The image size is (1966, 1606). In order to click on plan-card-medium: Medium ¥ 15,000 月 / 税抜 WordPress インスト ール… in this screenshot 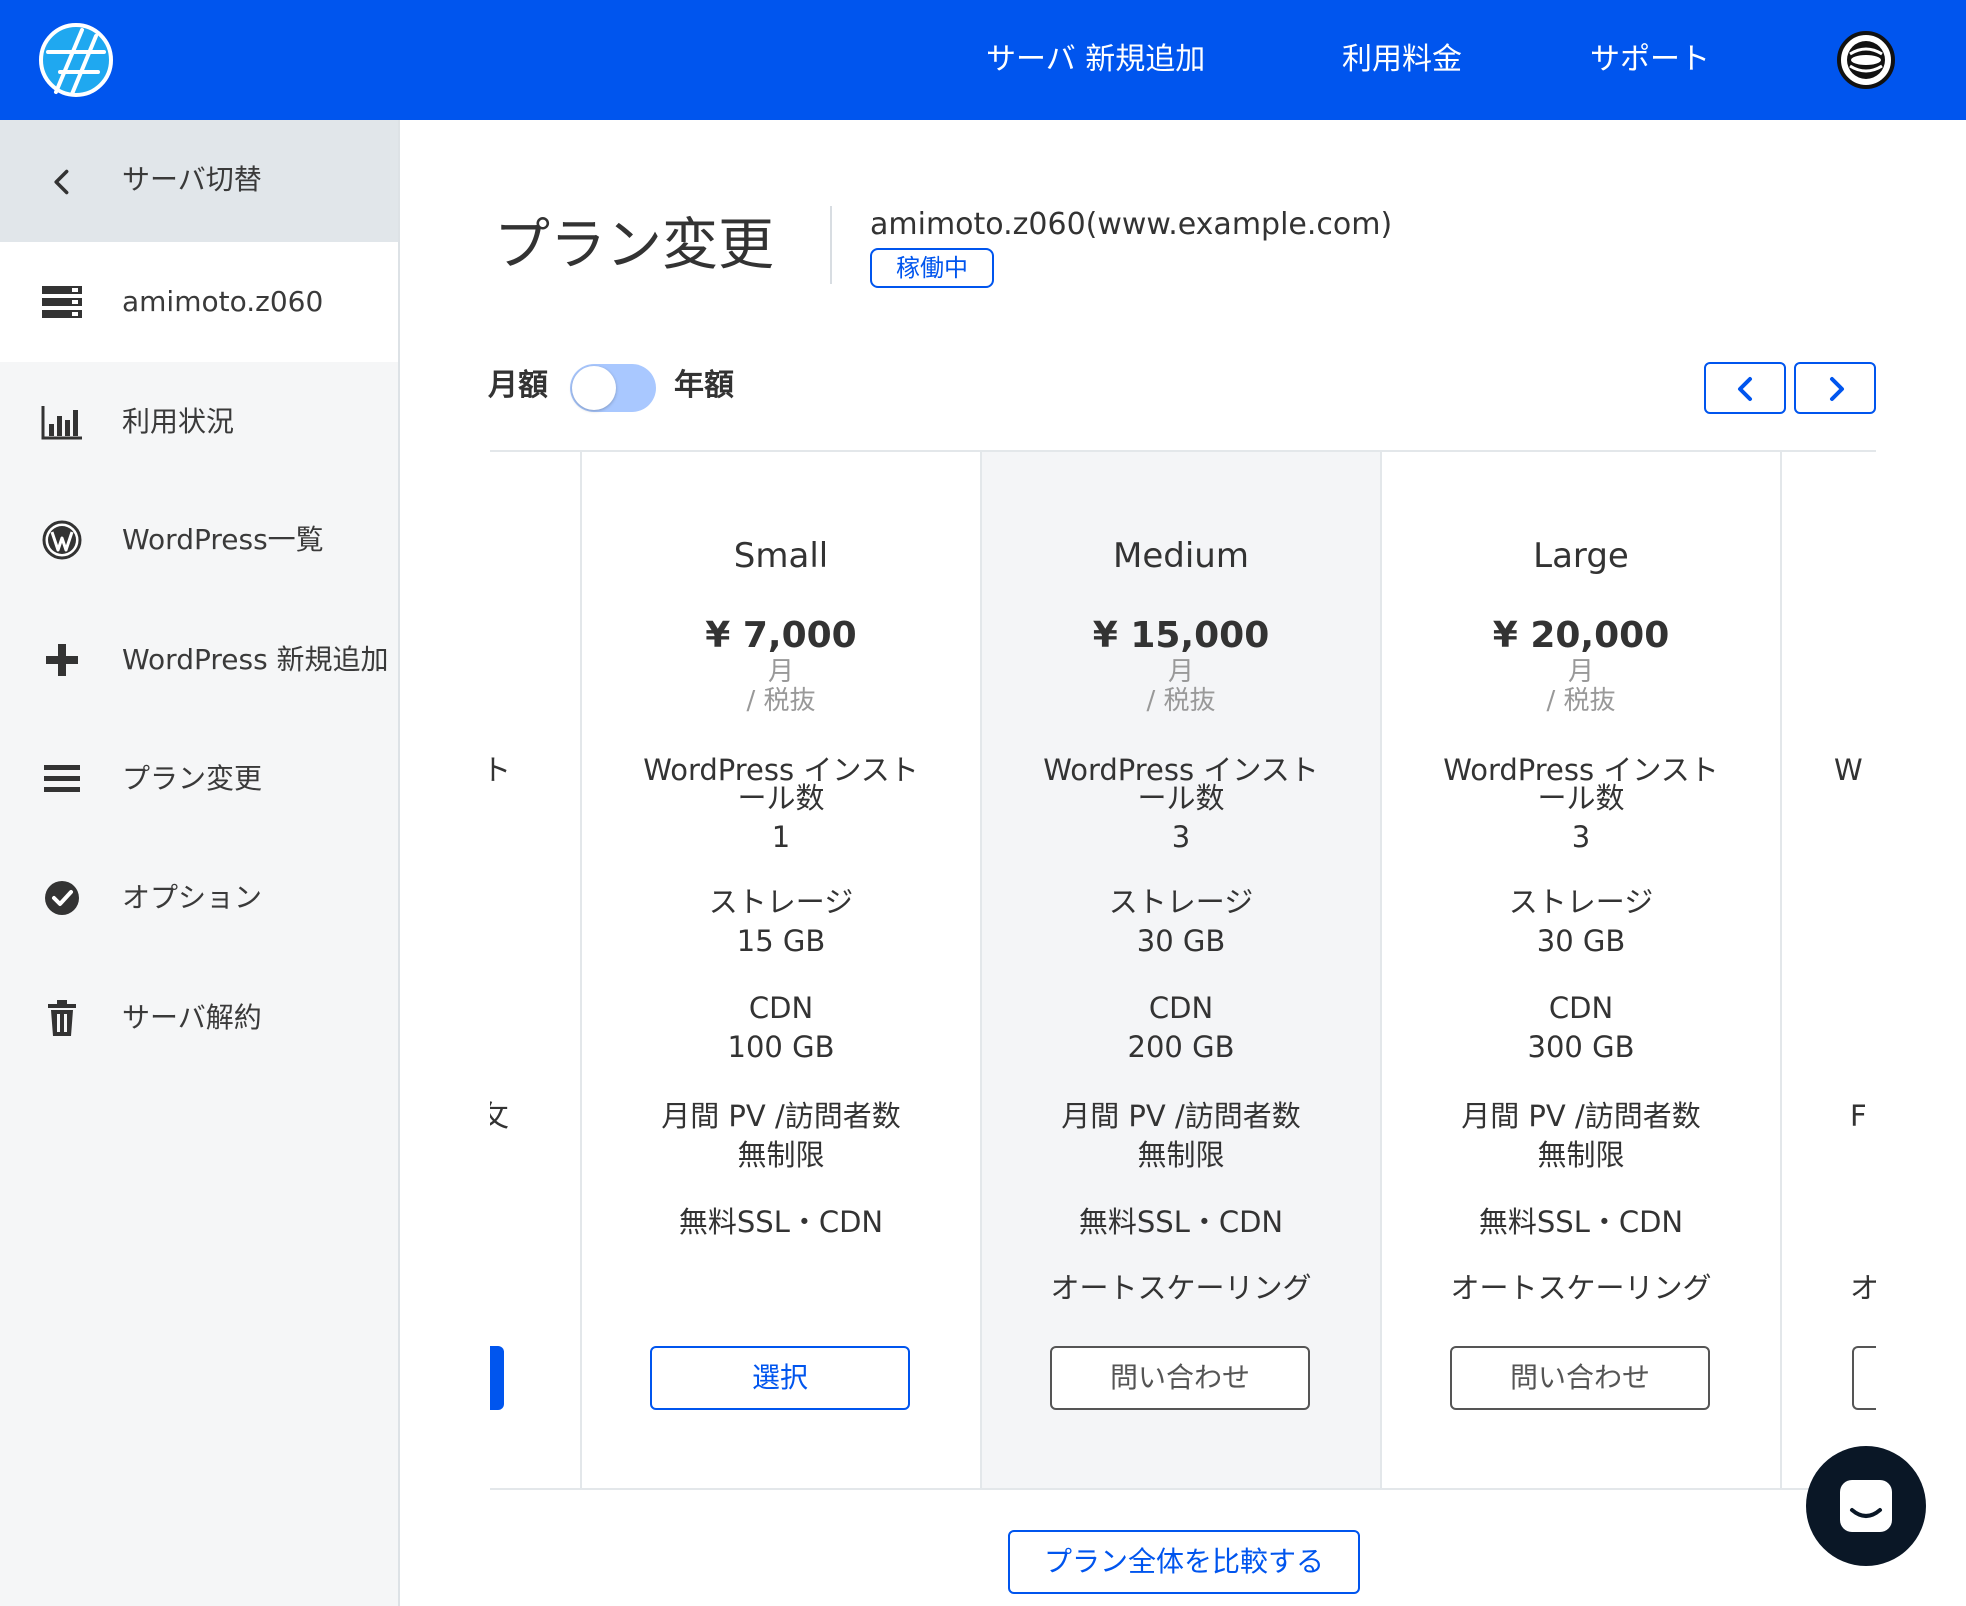, I will do `click(1182, 970)`.